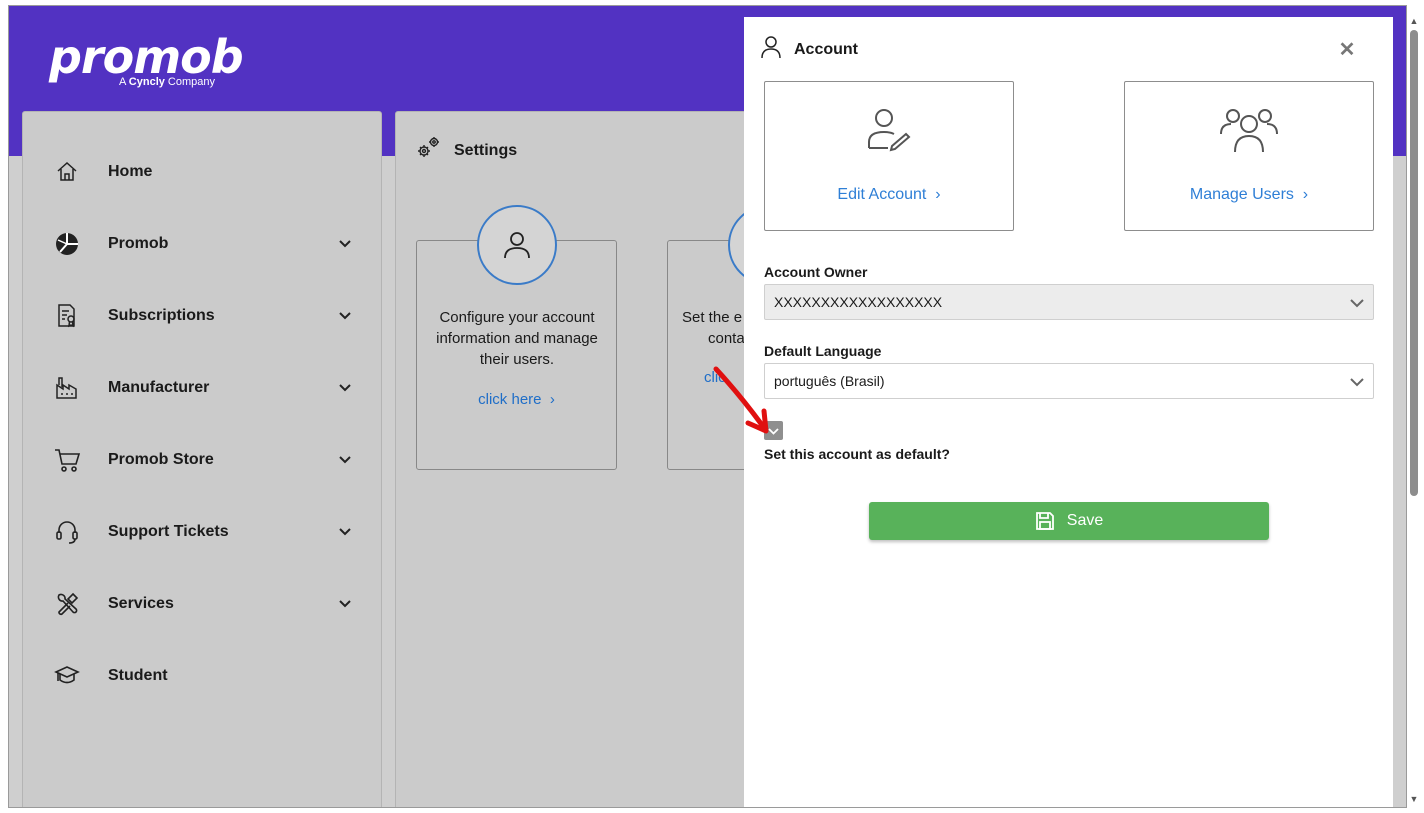  I want to click on factory-icon, so click(67, 388).